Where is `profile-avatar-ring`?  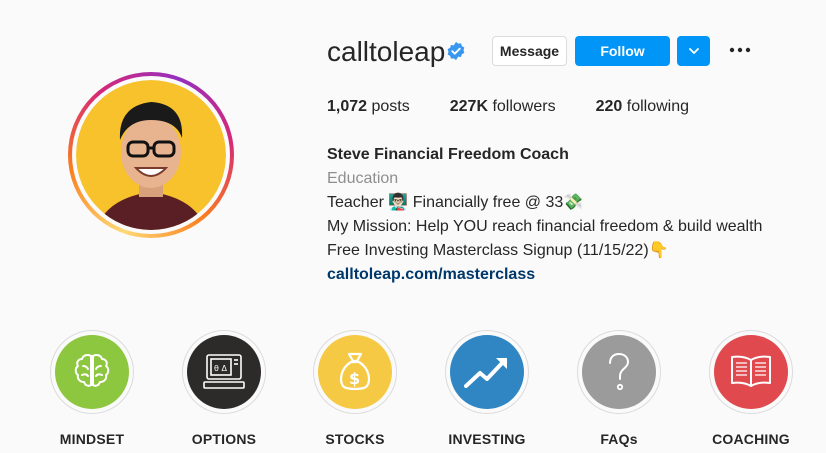 profile-avatar-ring is located at coordinates (151, 155).